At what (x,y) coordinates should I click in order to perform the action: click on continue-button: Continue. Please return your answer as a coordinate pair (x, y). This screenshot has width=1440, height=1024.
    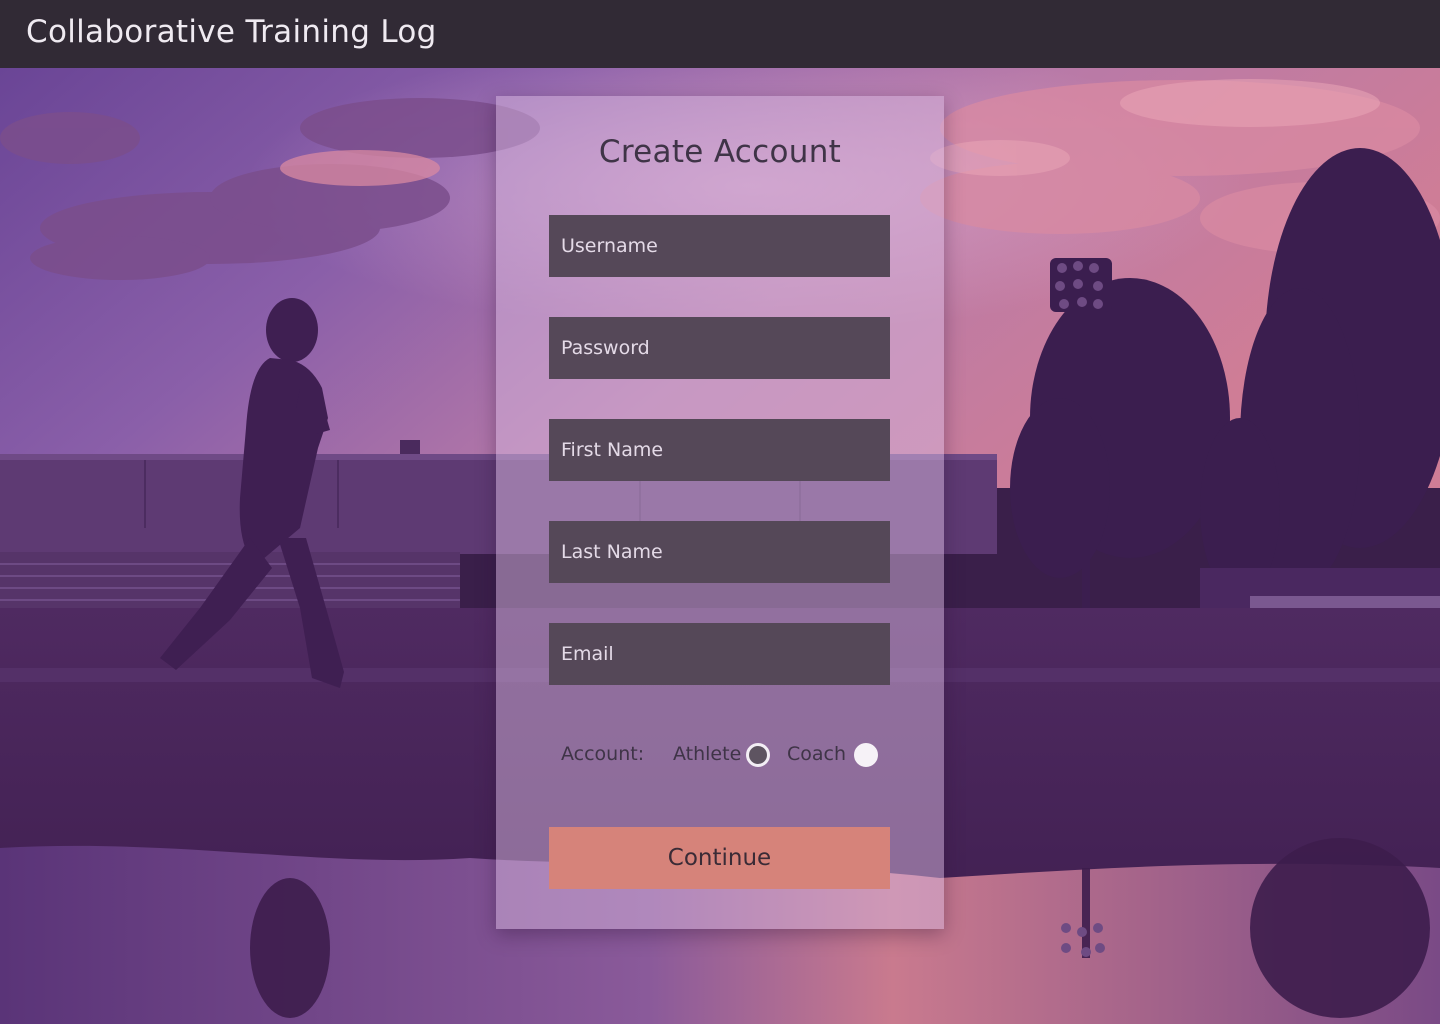
    Looking at the image, I should click on (719, 858).